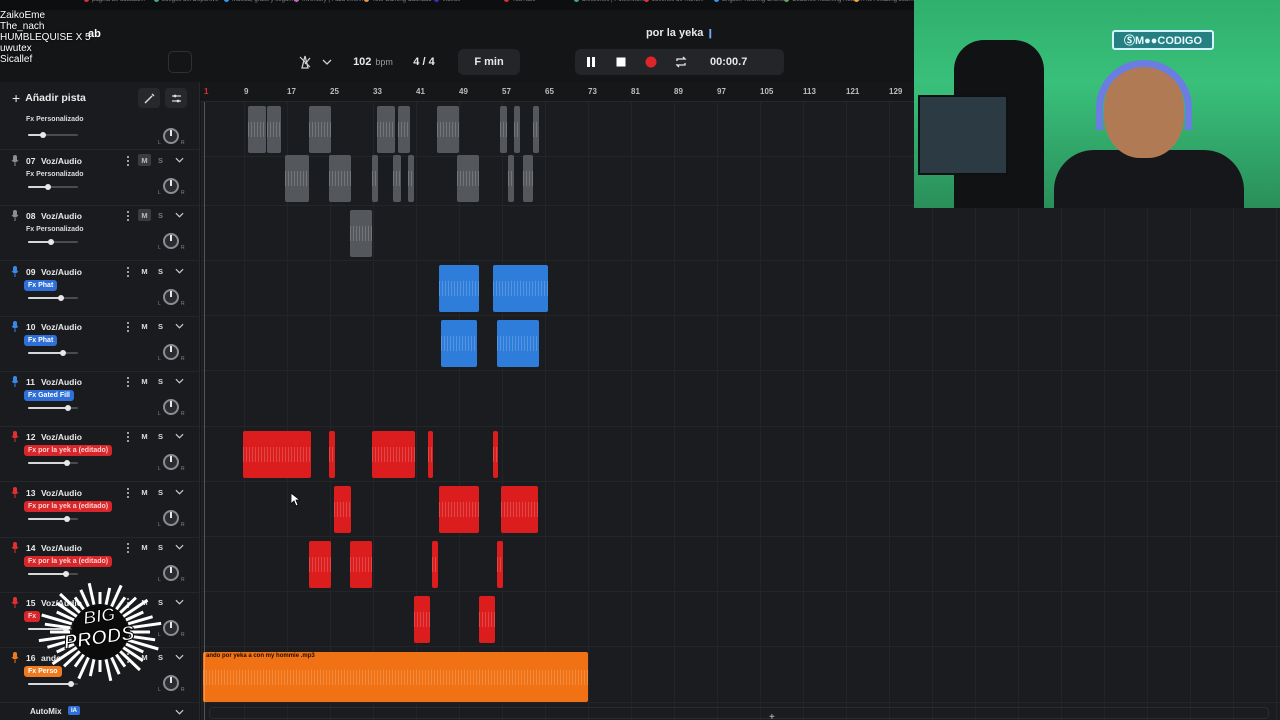 The width and height of the screenshot is (1280, 720). What do you see at coordinates (651, 62) in the screenshot?
I see `record-button` at bounding box center [651, 62].